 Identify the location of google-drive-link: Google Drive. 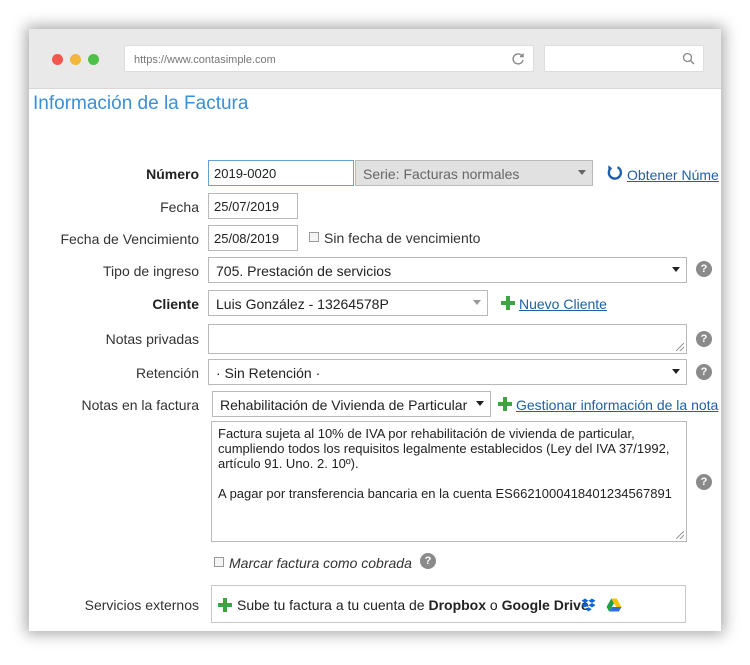
(545, 605).